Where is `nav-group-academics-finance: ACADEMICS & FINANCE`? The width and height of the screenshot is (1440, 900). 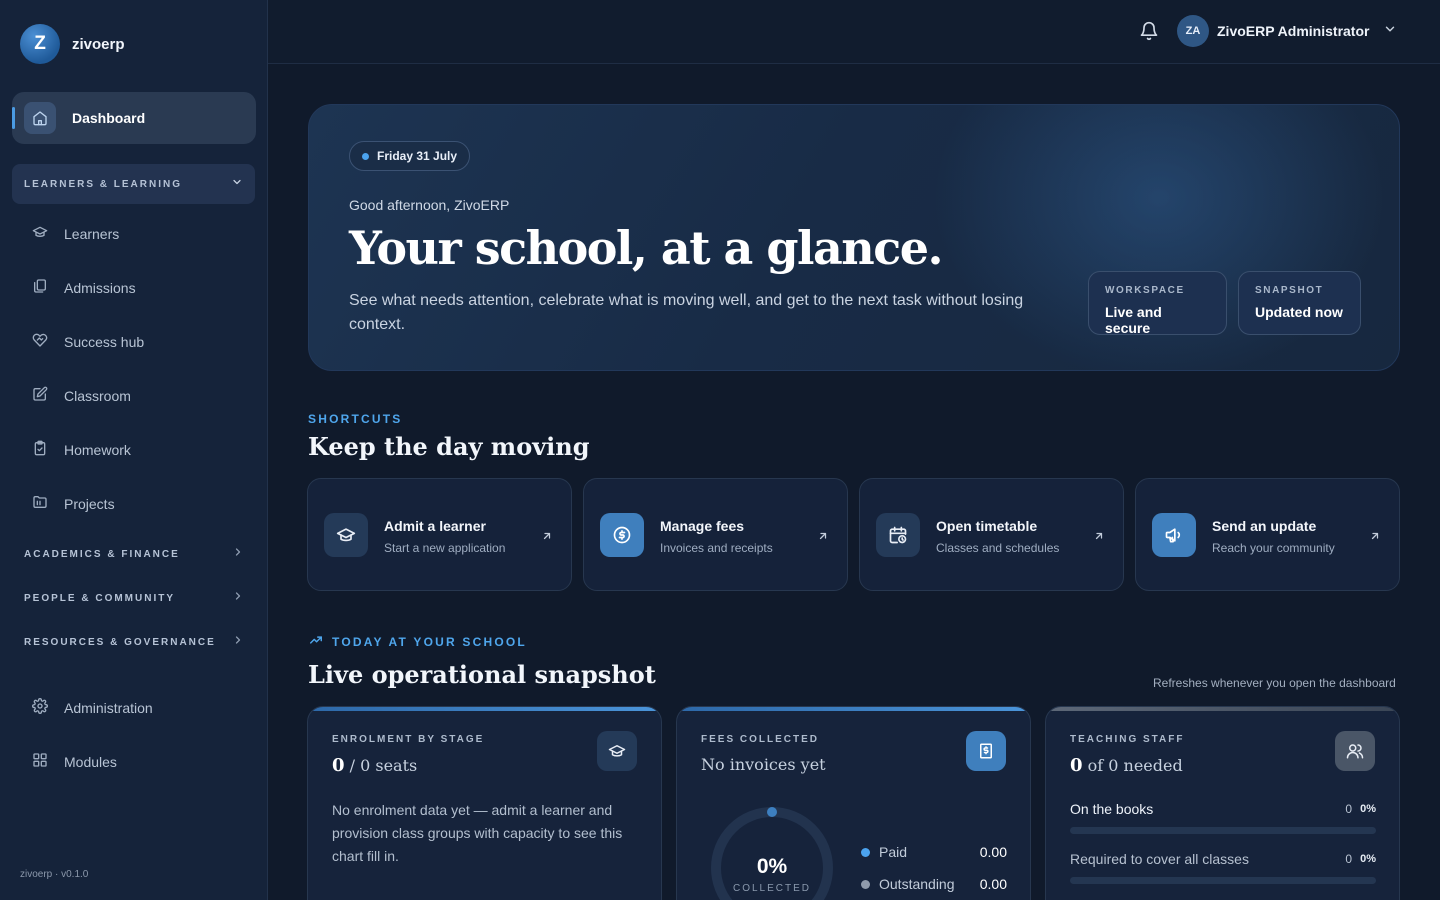
nav-group-academics-finance: ACADEMICS & FINANCE is located at coordinates (134, 554).